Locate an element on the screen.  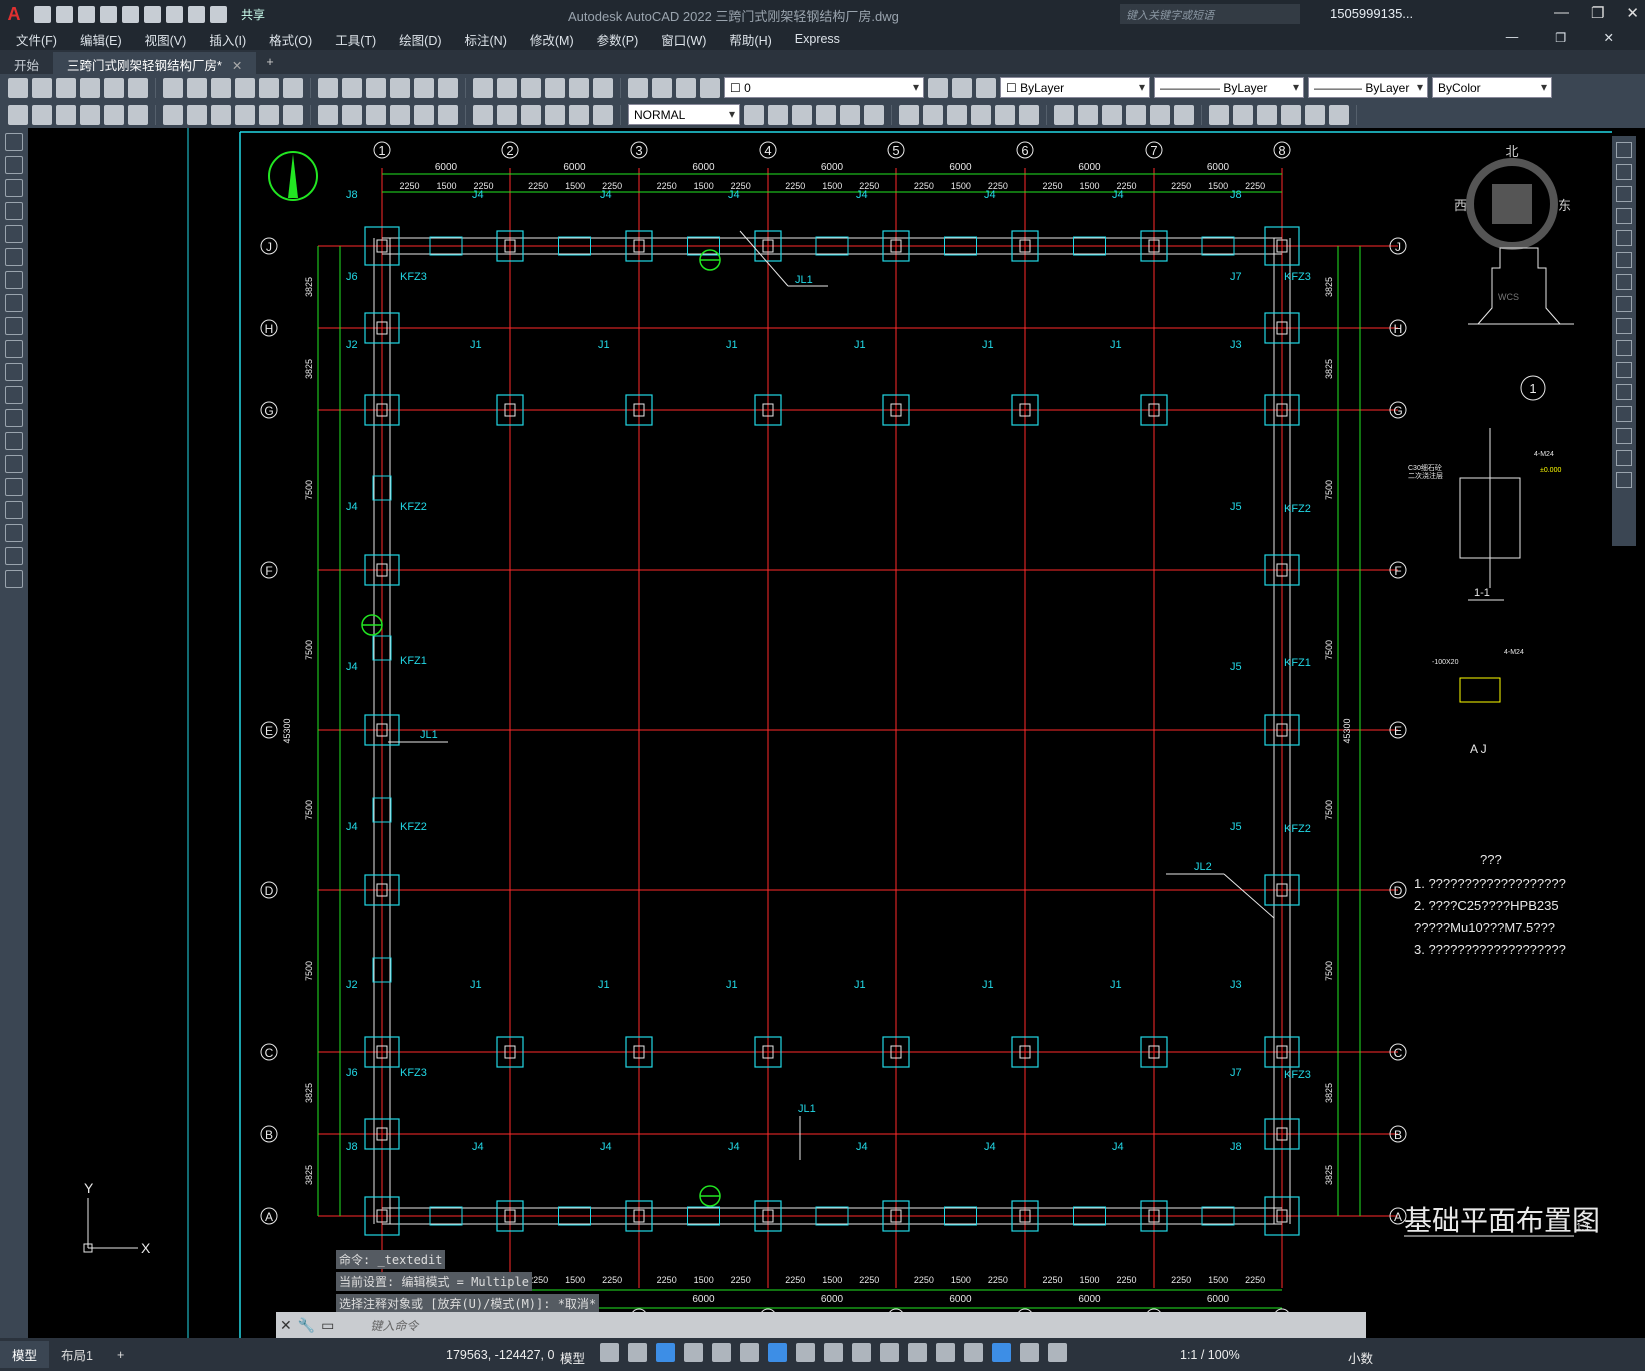
3d-osnap-icon is located at coordinates (889, 1352).